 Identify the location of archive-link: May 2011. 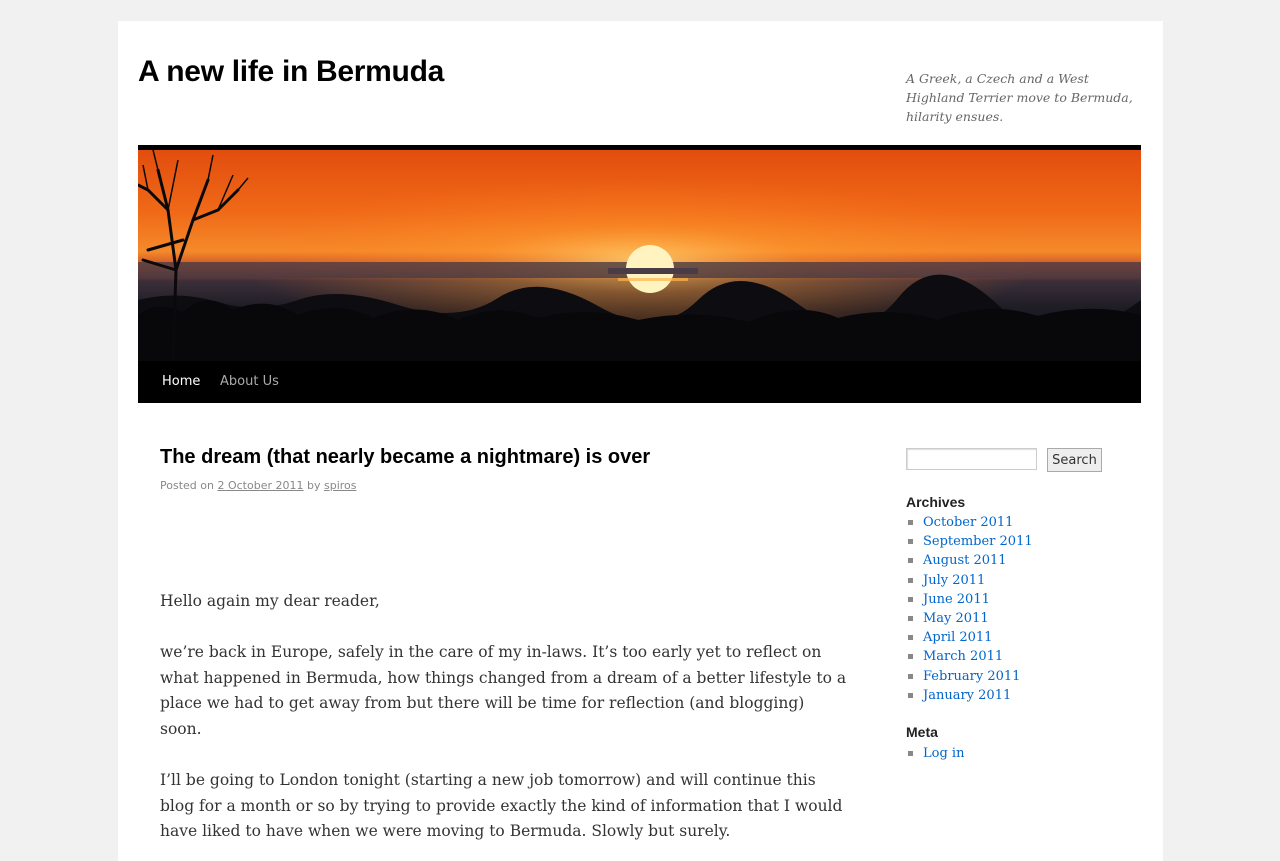
(956, 618).